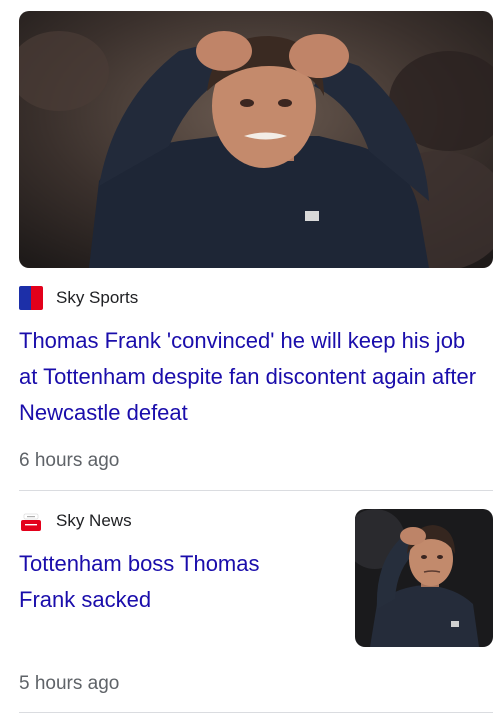 Image resolution: width=504 pixels, height=714 pixels. What do you see at coordinates (169, 582) in the screenshot?
I see `article-2-headline: Tottenham boss Thomas Frank sacked` at bounding box center [169, 582].